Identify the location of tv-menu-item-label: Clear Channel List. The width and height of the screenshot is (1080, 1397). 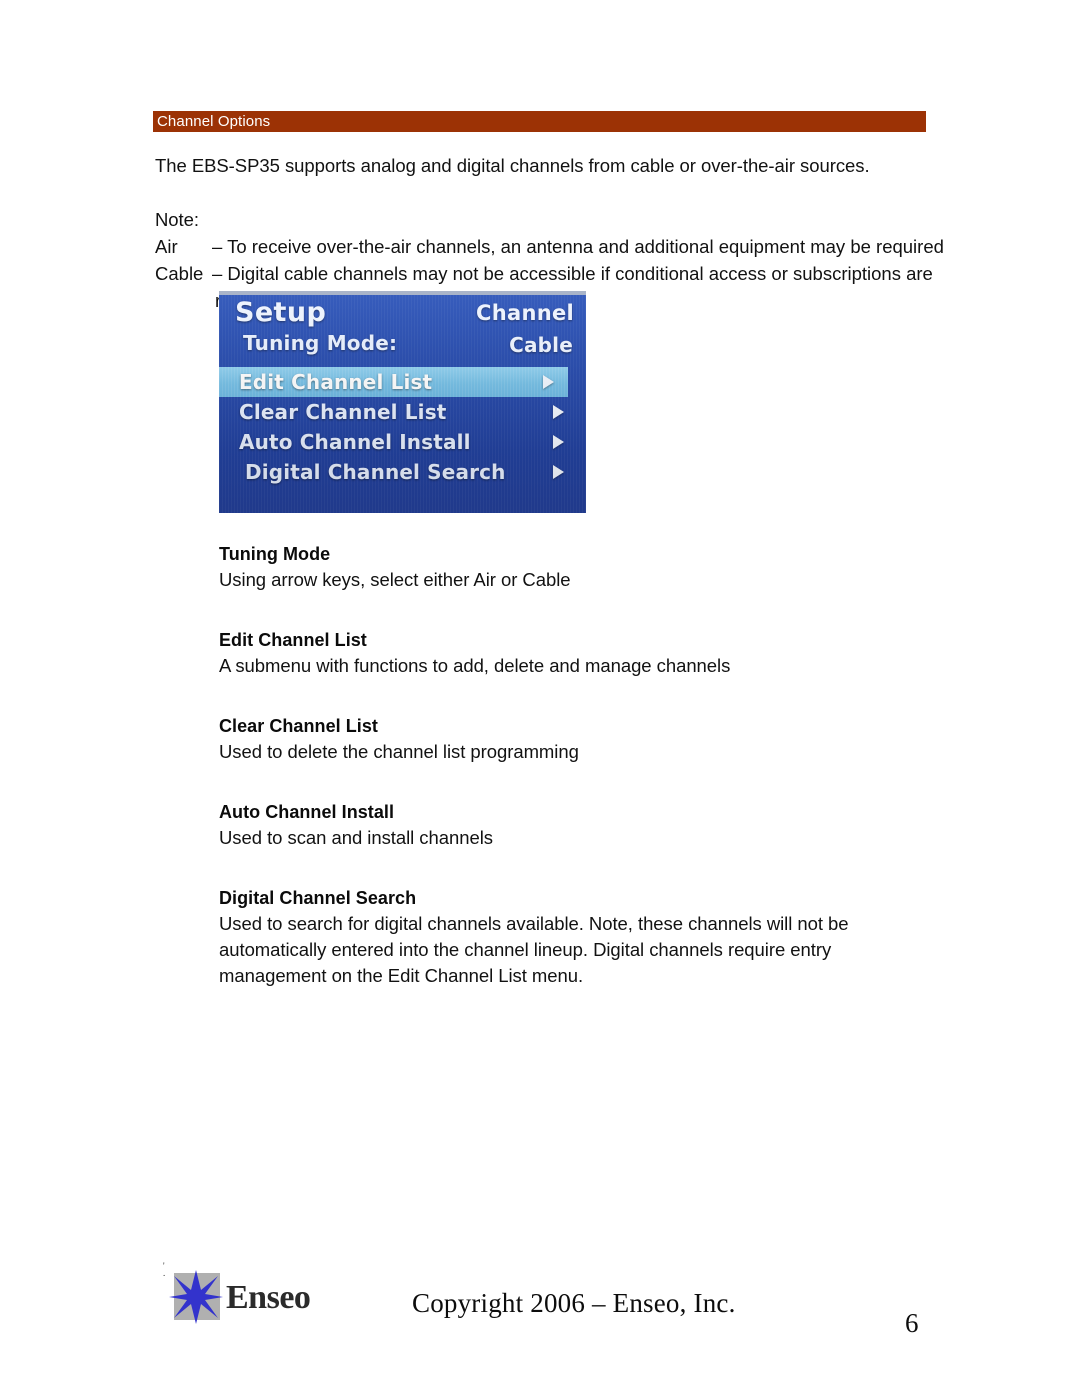
(343, 412).